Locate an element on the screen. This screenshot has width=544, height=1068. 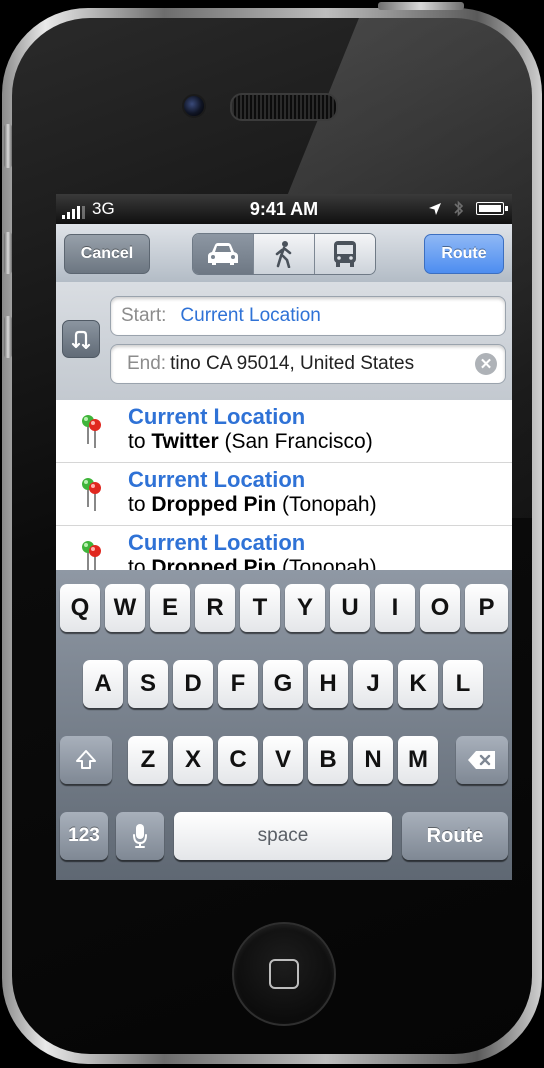
key-o: O is located at coordinates (440, 608).